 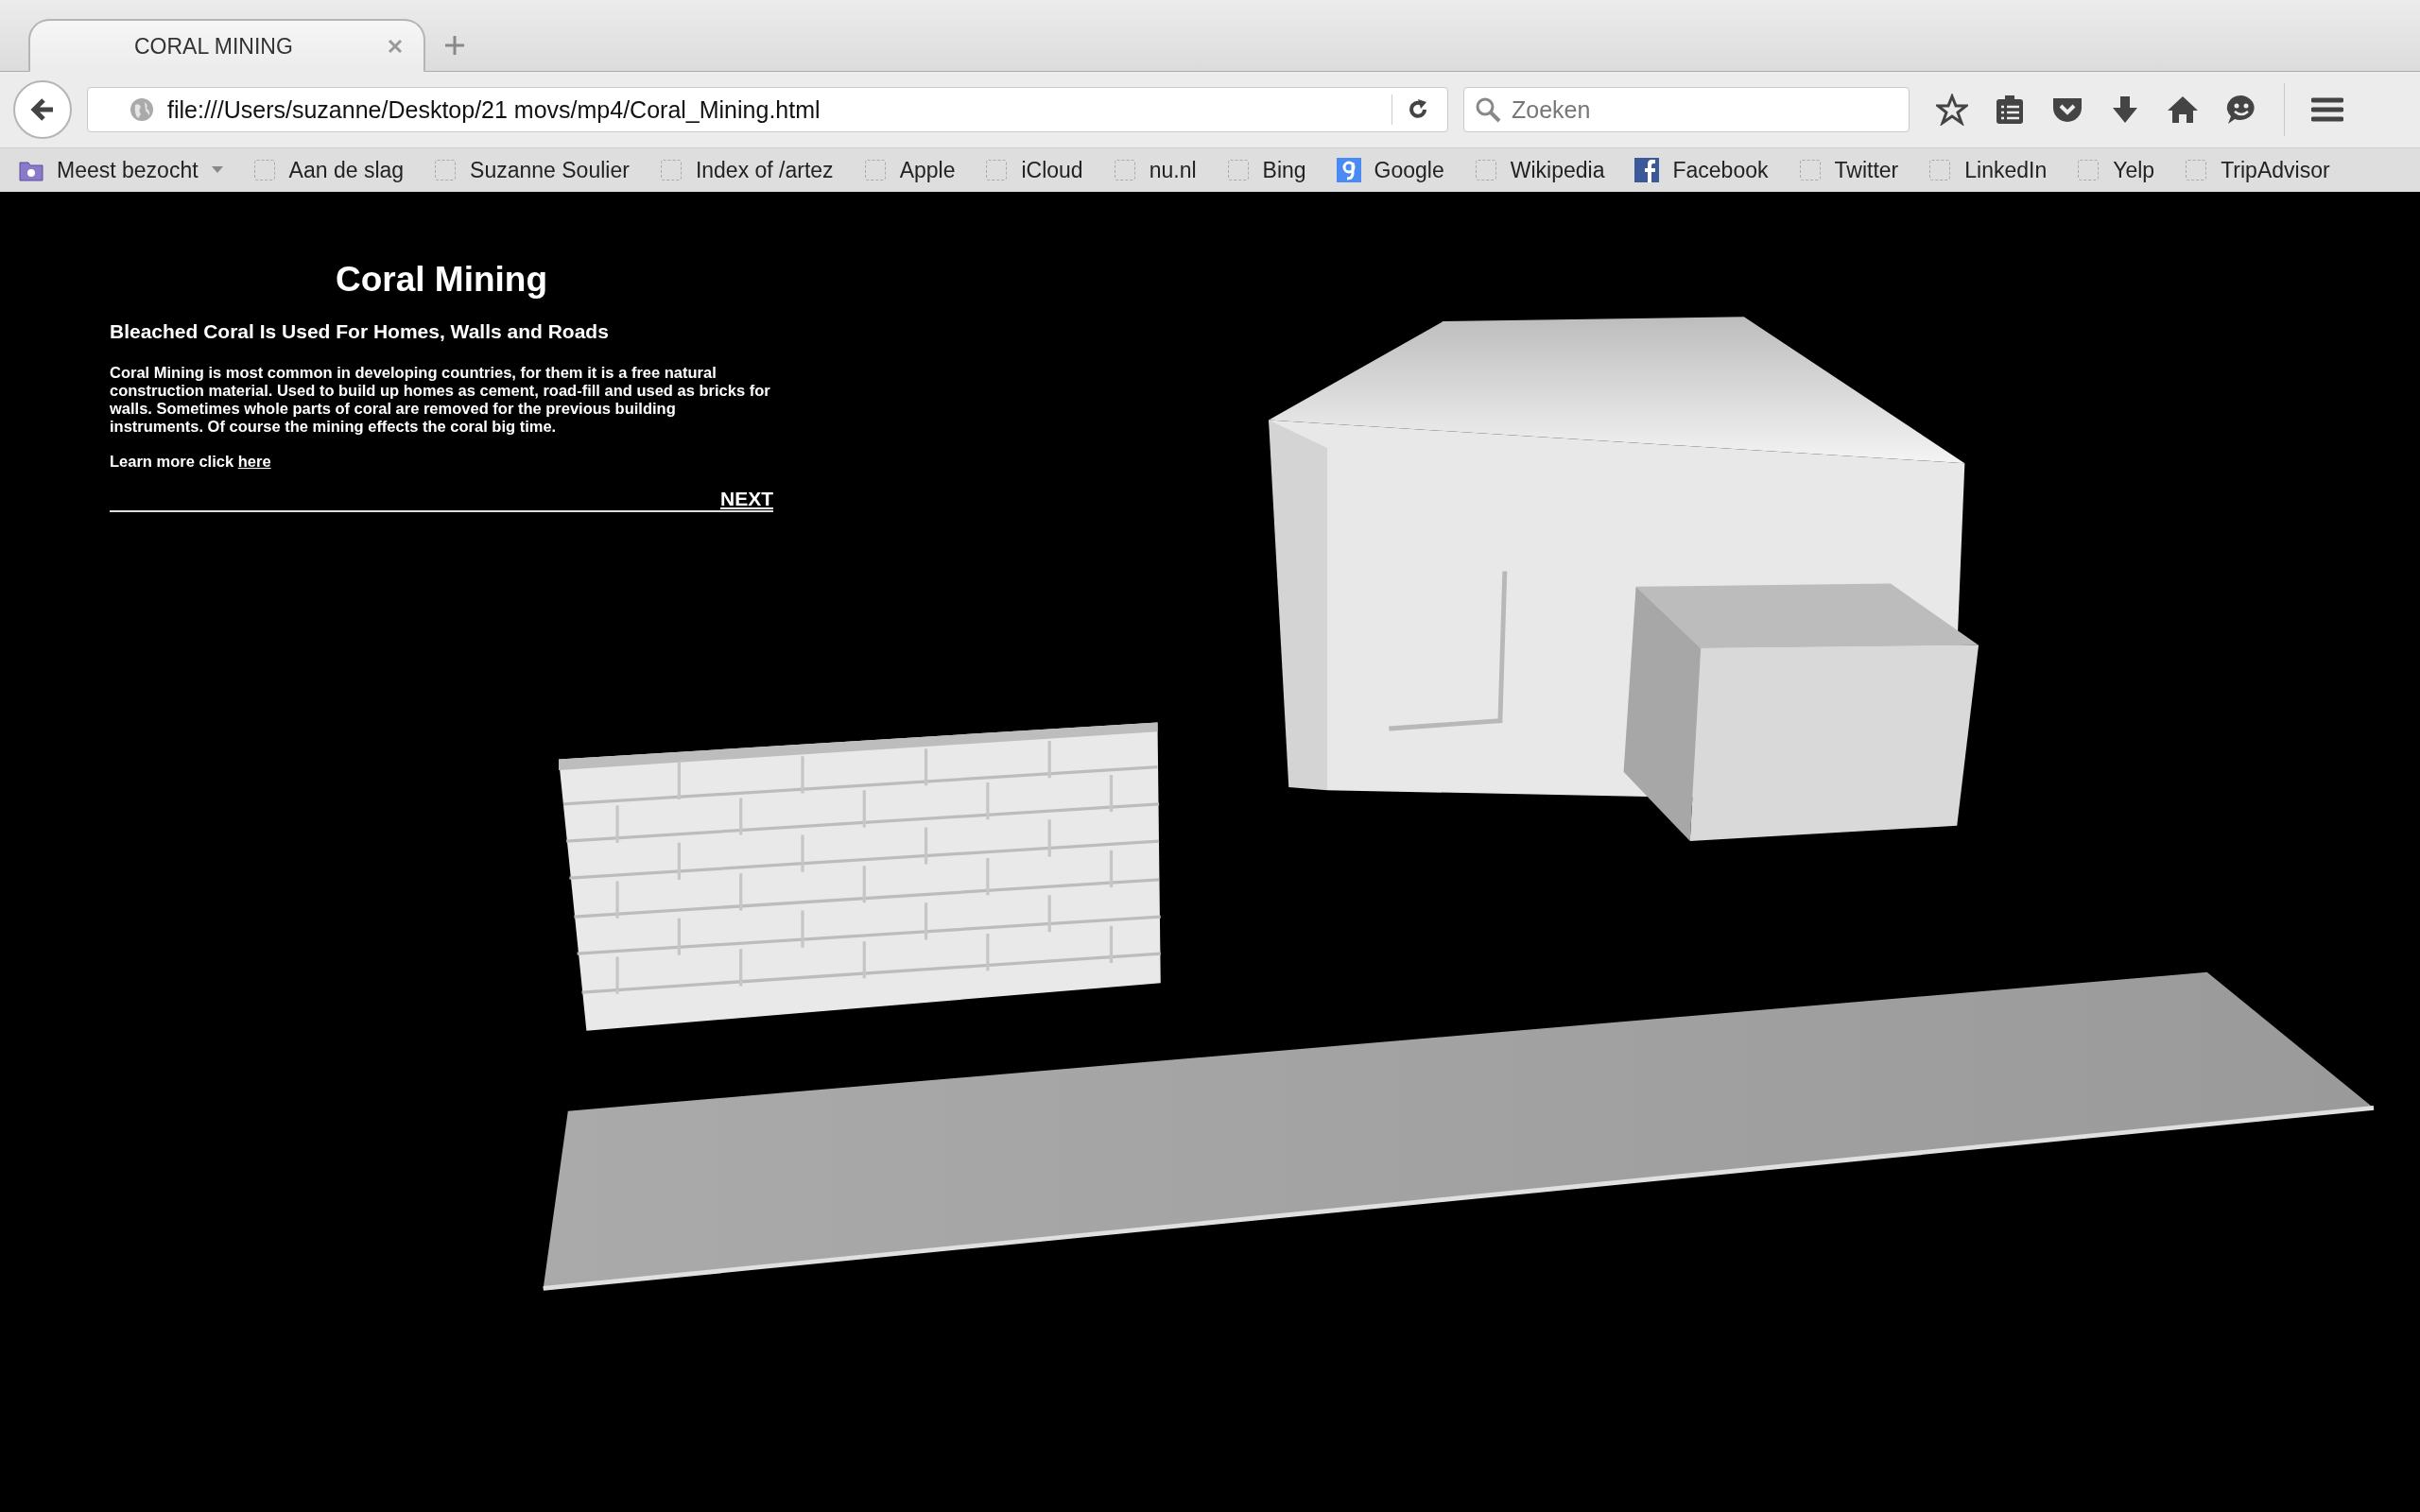 What do you see at coordinates (909, 170) in the screenshot?
I see `bookmark-item: Apple` at bounding box center [909, 170].